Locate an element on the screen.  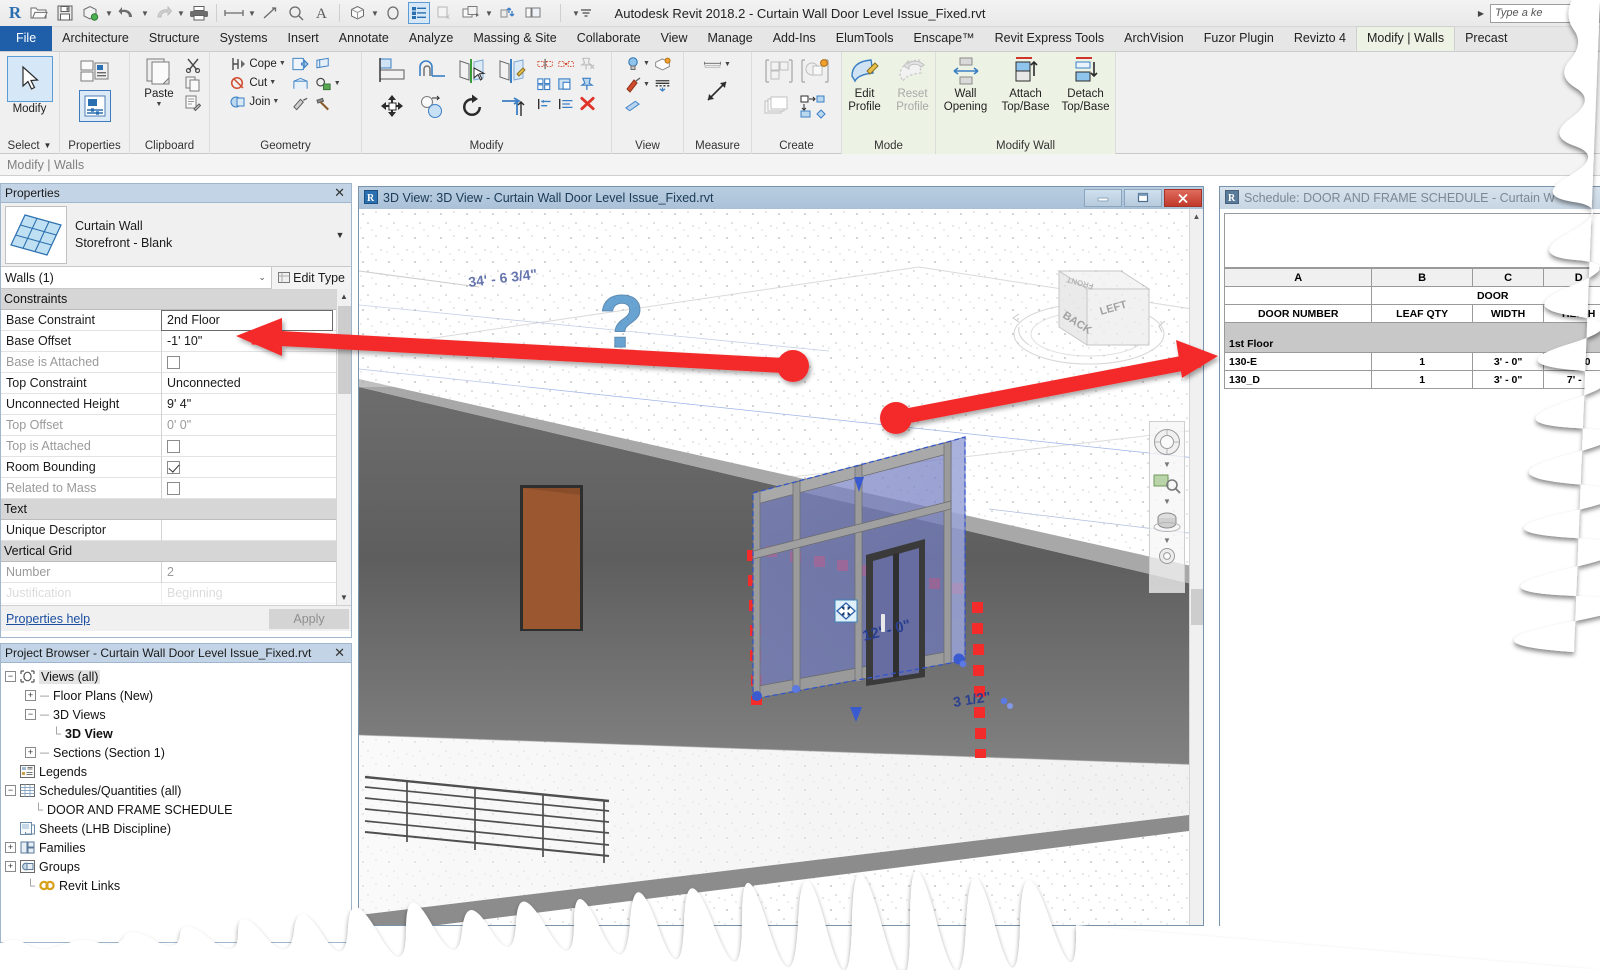
tree-node-groups: + Groups is located at coordinates (177, 866).